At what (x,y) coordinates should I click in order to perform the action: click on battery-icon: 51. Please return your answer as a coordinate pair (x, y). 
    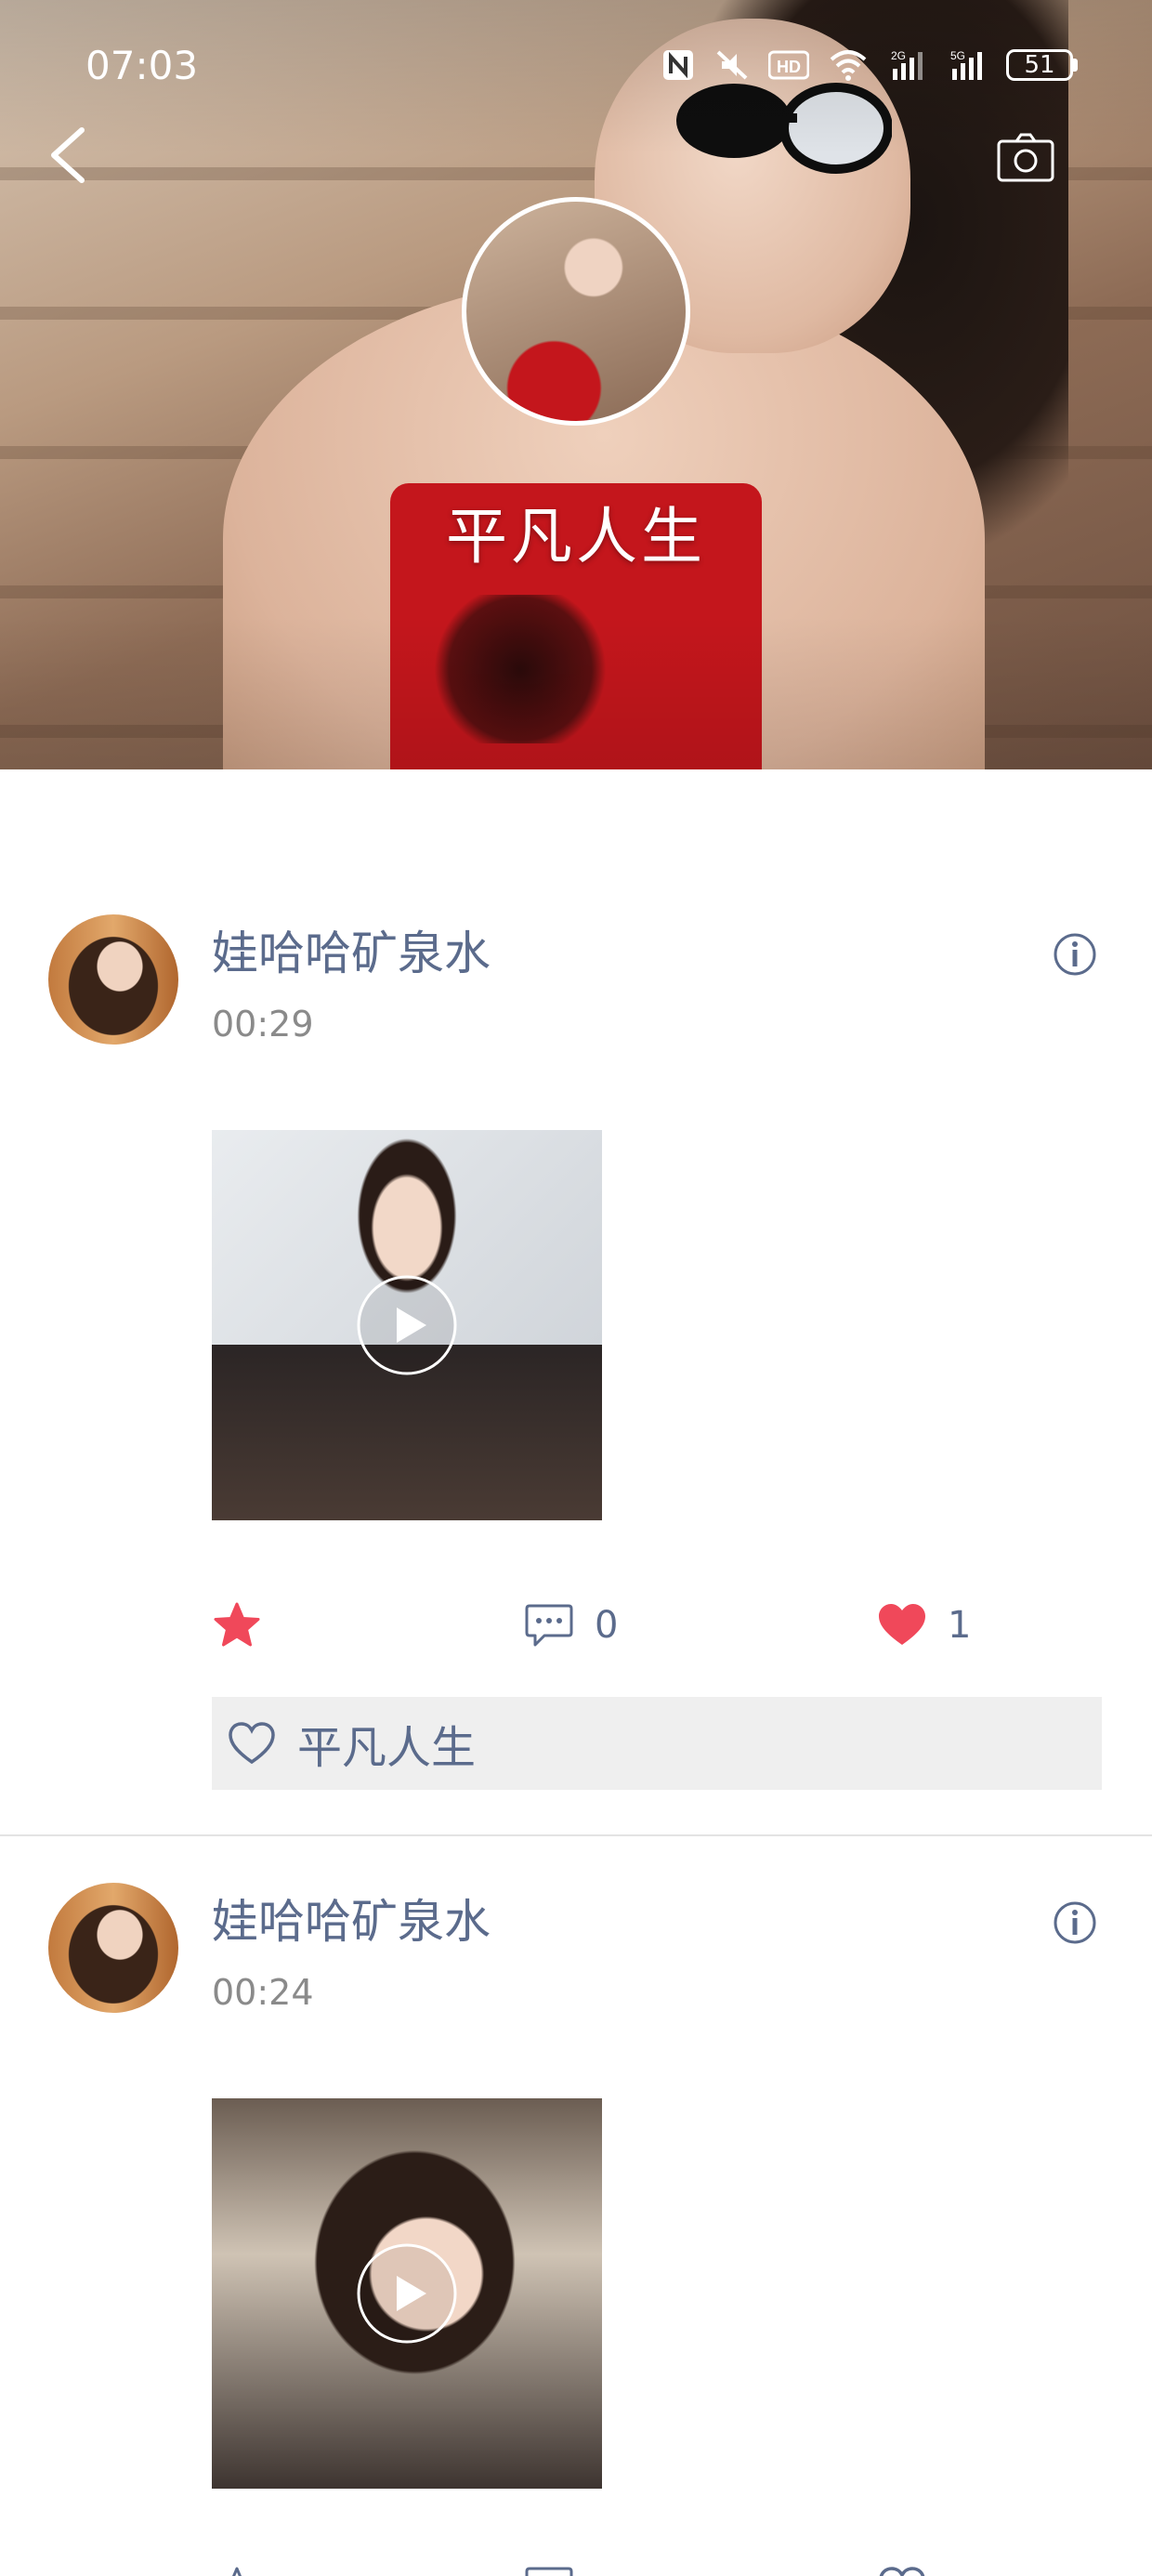
    Looking at the image, I should click on (1042, 65).